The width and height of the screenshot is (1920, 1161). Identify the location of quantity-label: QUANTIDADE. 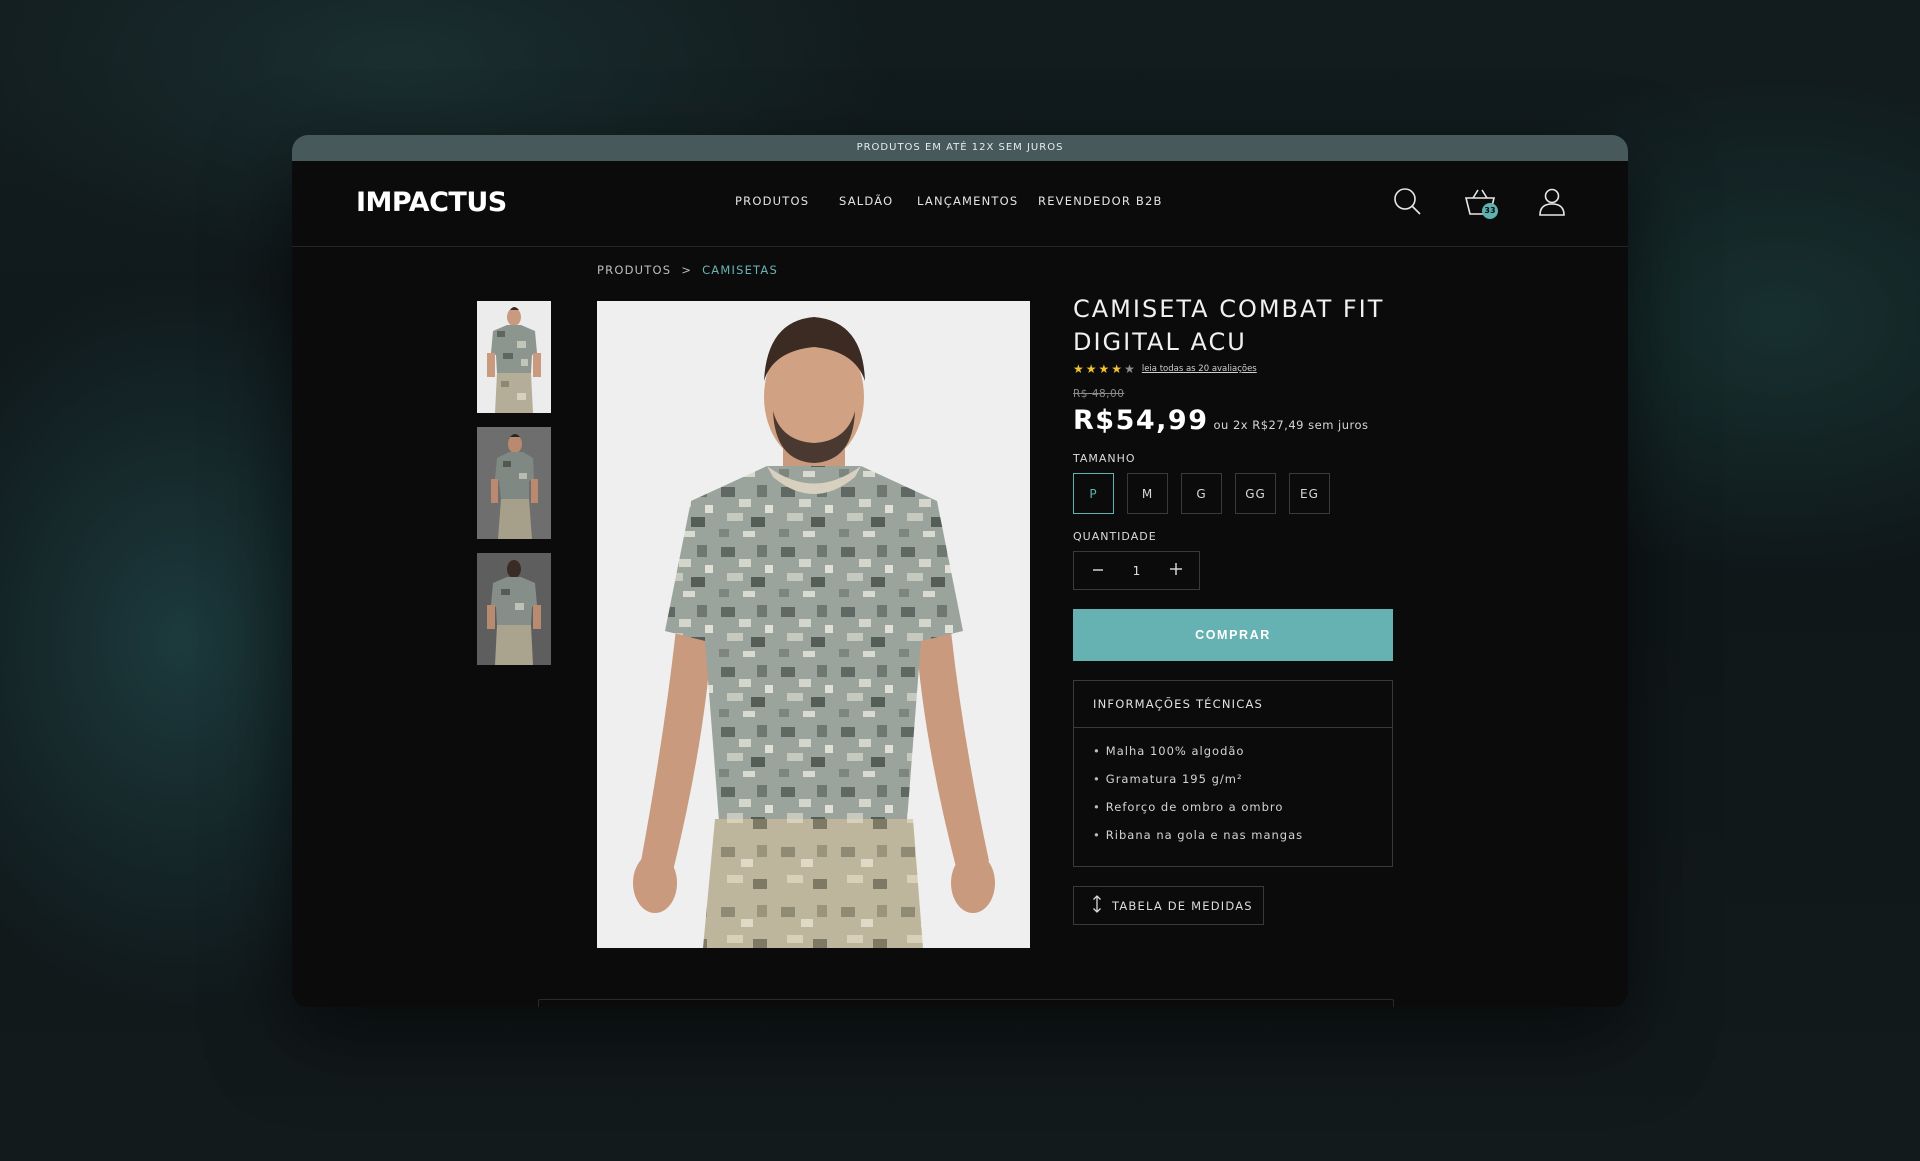
(1115, 536).